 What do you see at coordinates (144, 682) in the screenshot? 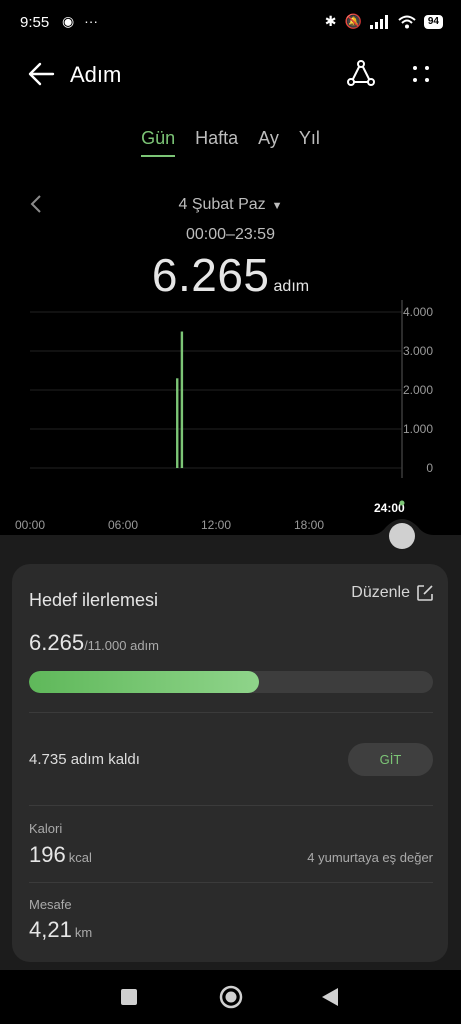
I see `goal-progress-fill` at bounding box center [144, 682].